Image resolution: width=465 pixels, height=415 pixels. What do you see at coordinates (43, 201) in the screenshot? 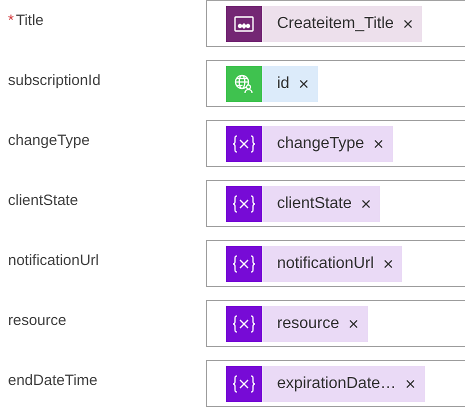
I see `field-label: clientState` at bounding box center [43, 201].